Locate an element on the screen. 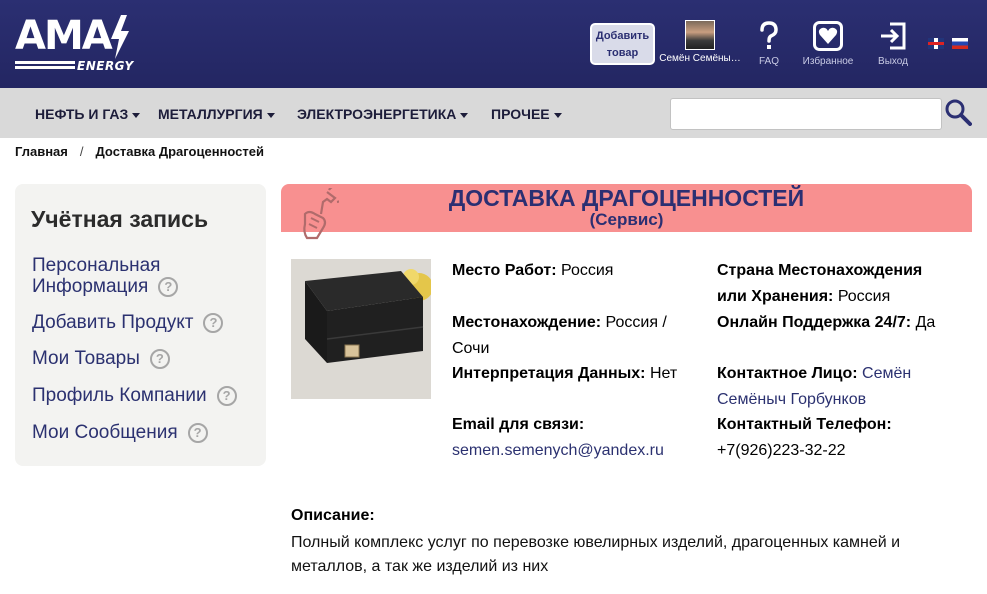  phone-label: Контактный Телефон: is located at coordinates (804, 424).